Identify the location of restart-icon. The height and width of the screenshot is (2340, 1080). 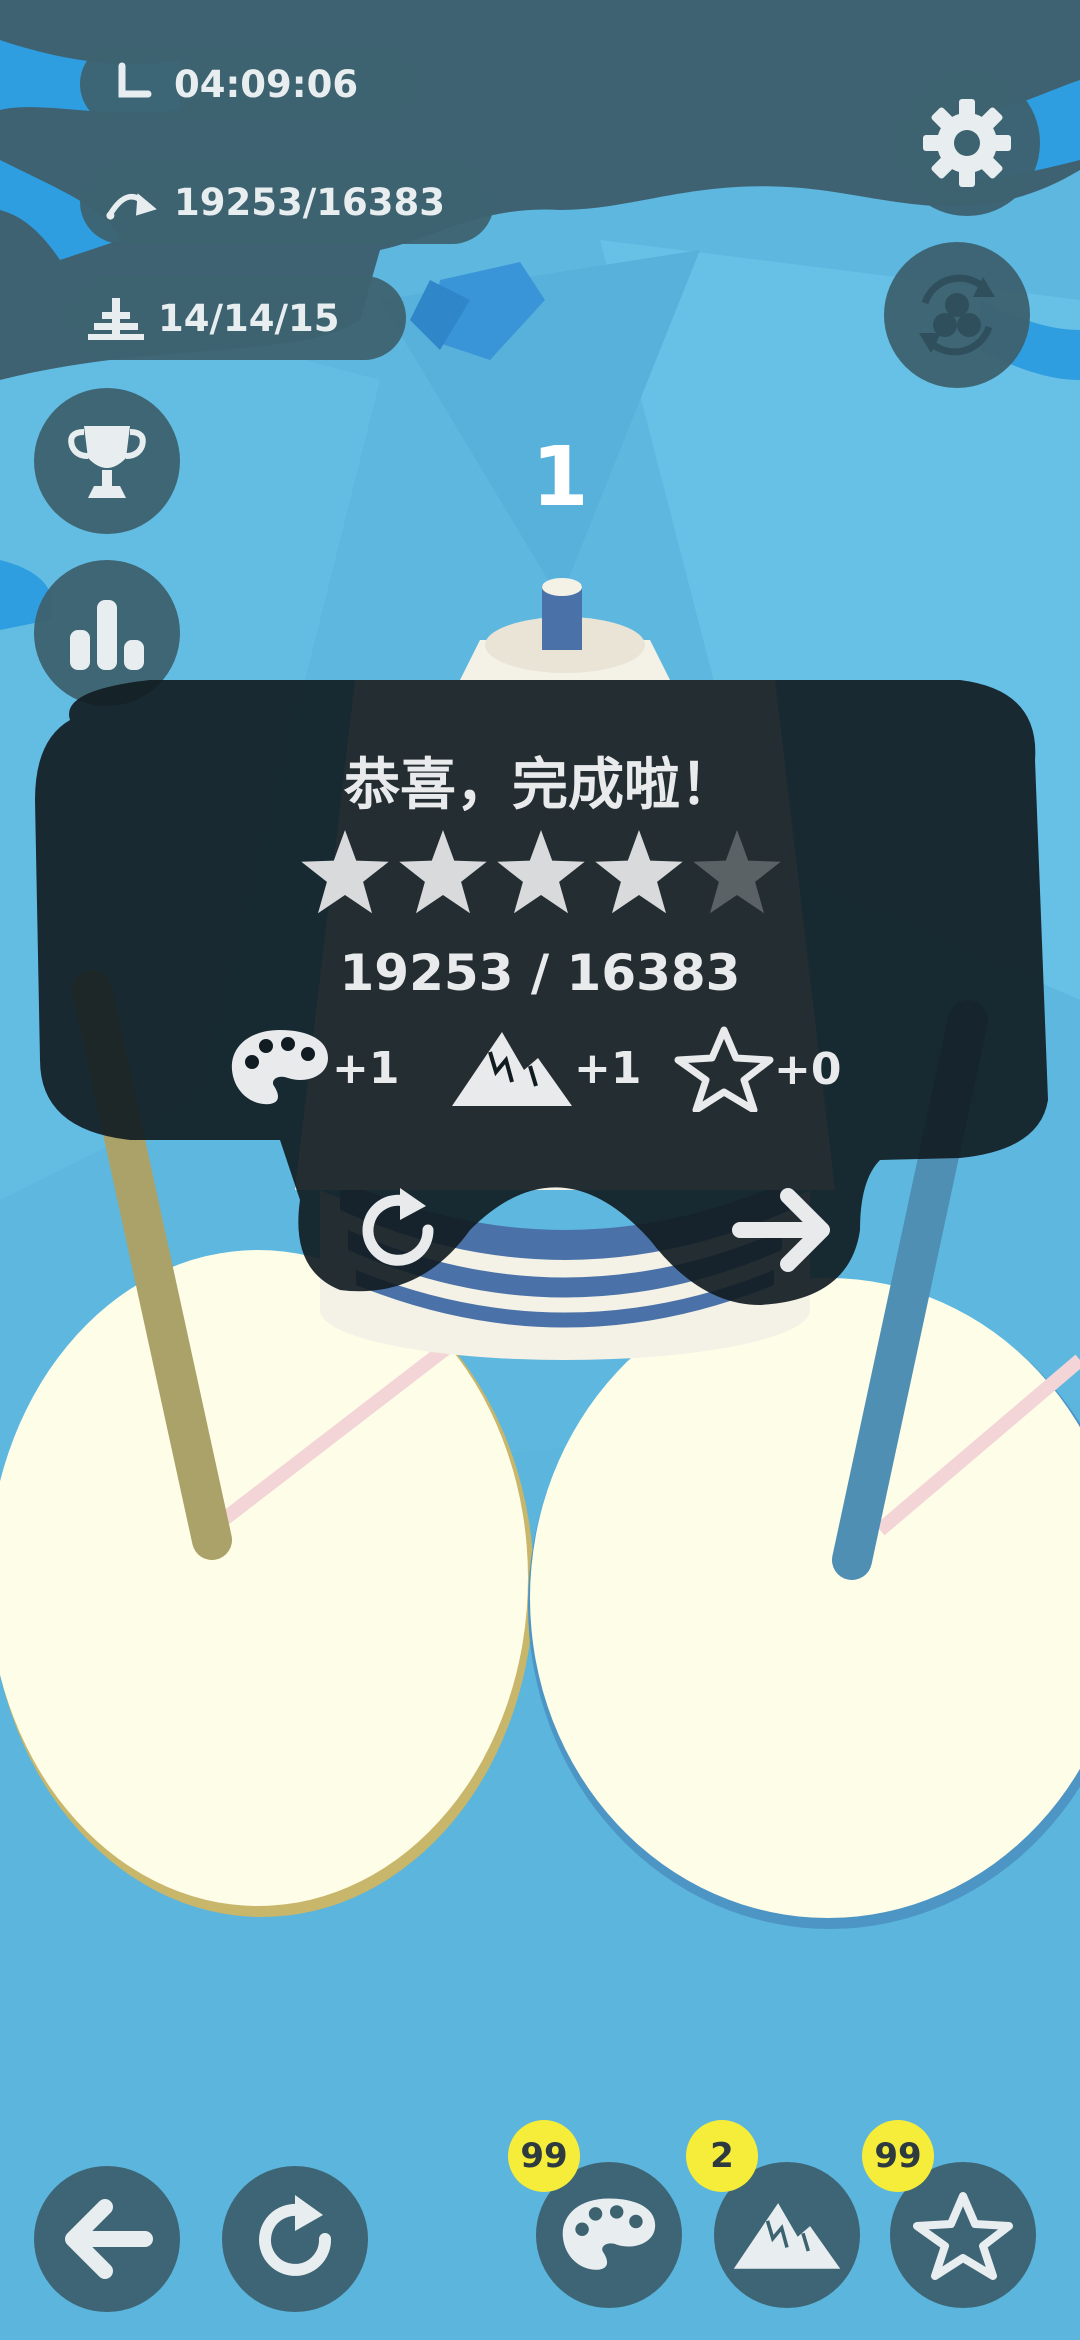
(295, 2235).